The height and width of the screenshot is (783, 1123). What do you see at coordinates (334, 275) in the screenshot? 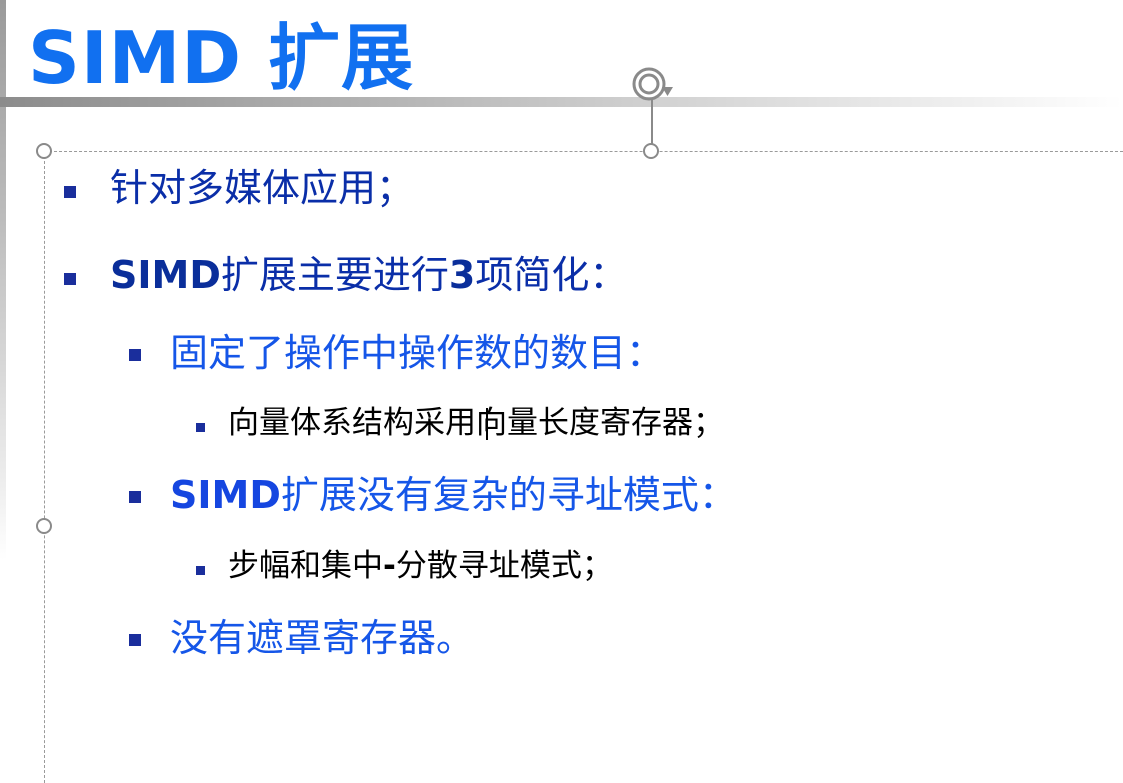
I see `bullet-text: 扩展主要进行` at bounding box center [334, 275].